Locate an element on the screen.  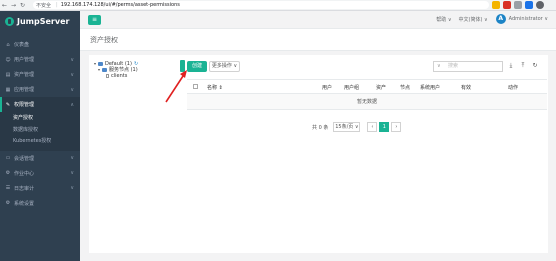
sidebar-item-label: 作业中心 is located at coordinates (24, 173).